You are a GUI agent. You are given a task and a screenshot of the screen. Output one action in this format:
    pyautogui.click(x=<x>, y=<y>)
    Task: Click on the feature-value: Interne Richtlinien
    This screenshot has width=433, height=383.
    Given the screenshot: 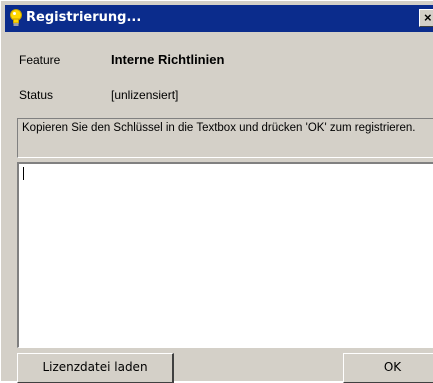 What is the action you would take?
    pyautogui.click(x=168, y=59)
    